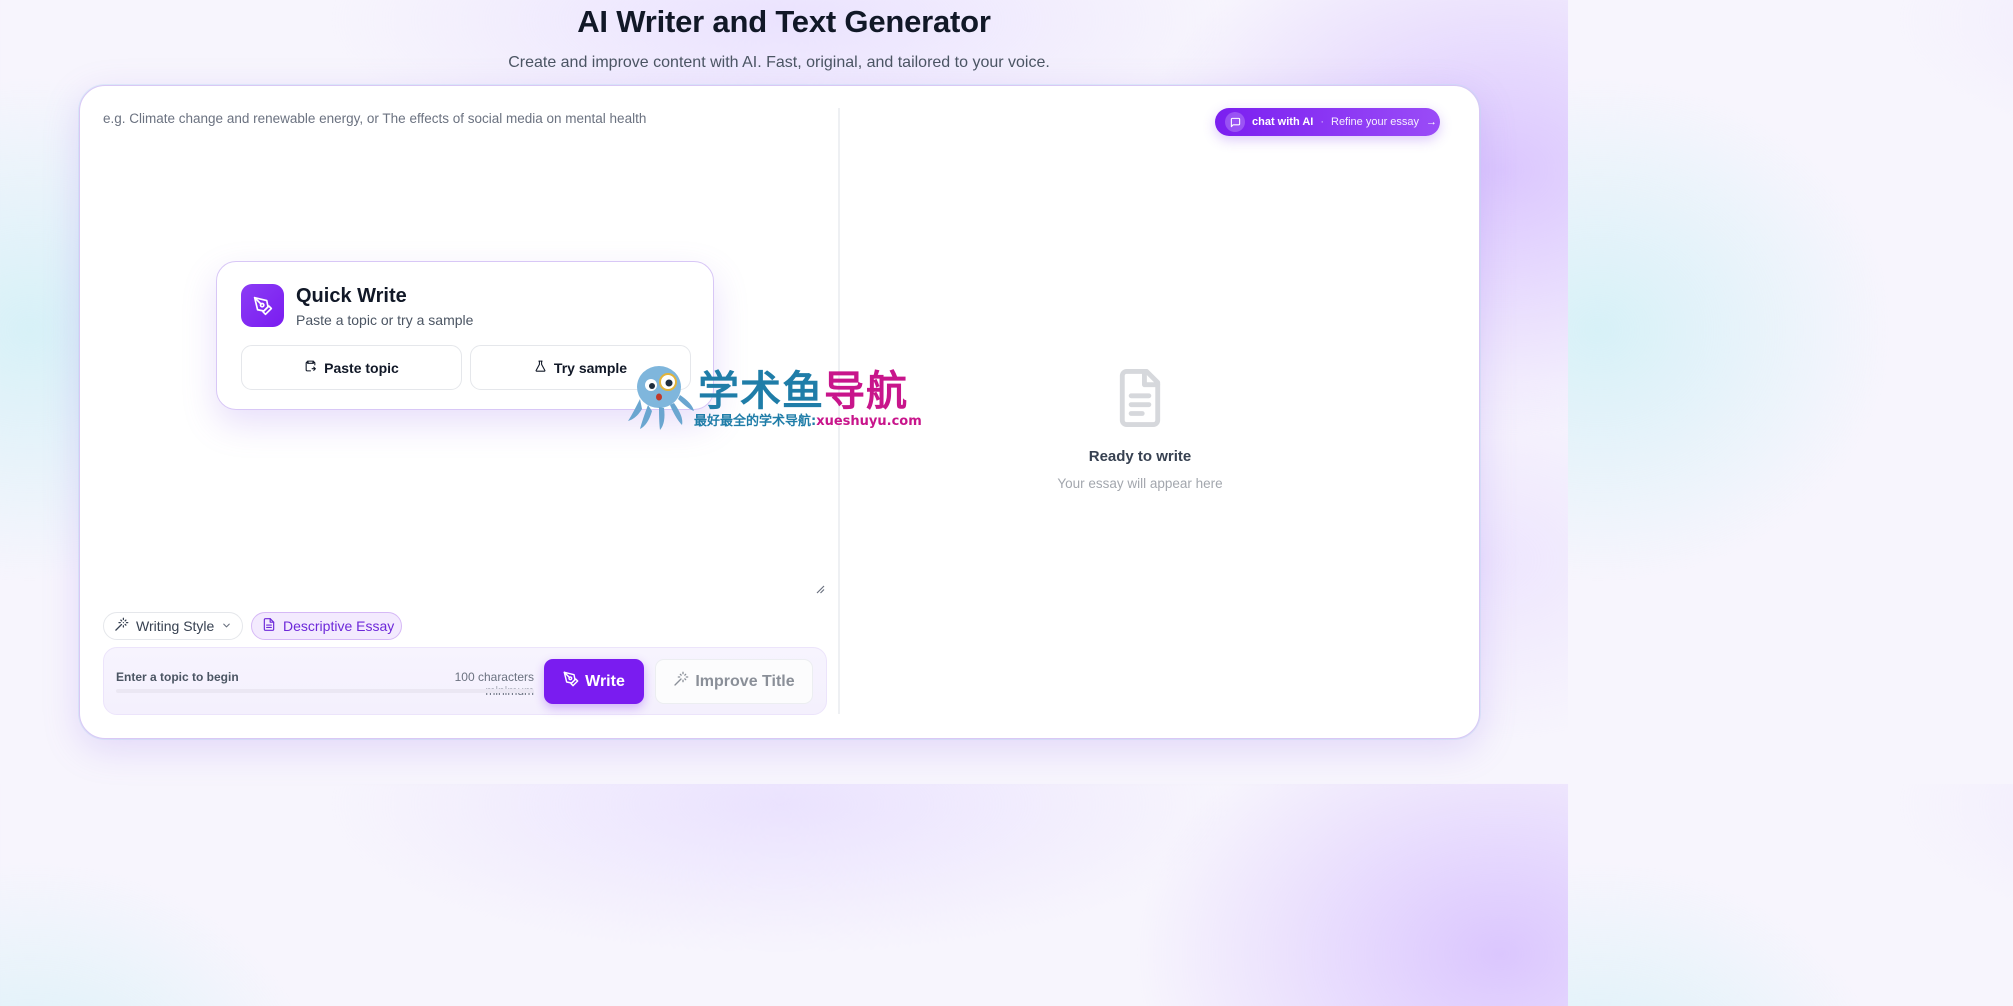 The image size is (2013, 1006). Describe the element at coordinates (1140, 483) in the screenshot. I see `essay-placeholder-text: Your essay will appear here` at that location.